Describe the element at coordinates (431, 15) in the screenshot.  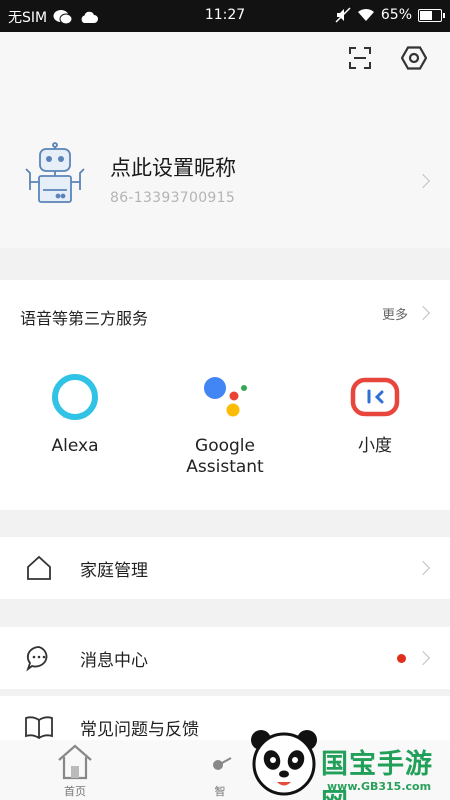
I see `battery-icon` at that location.